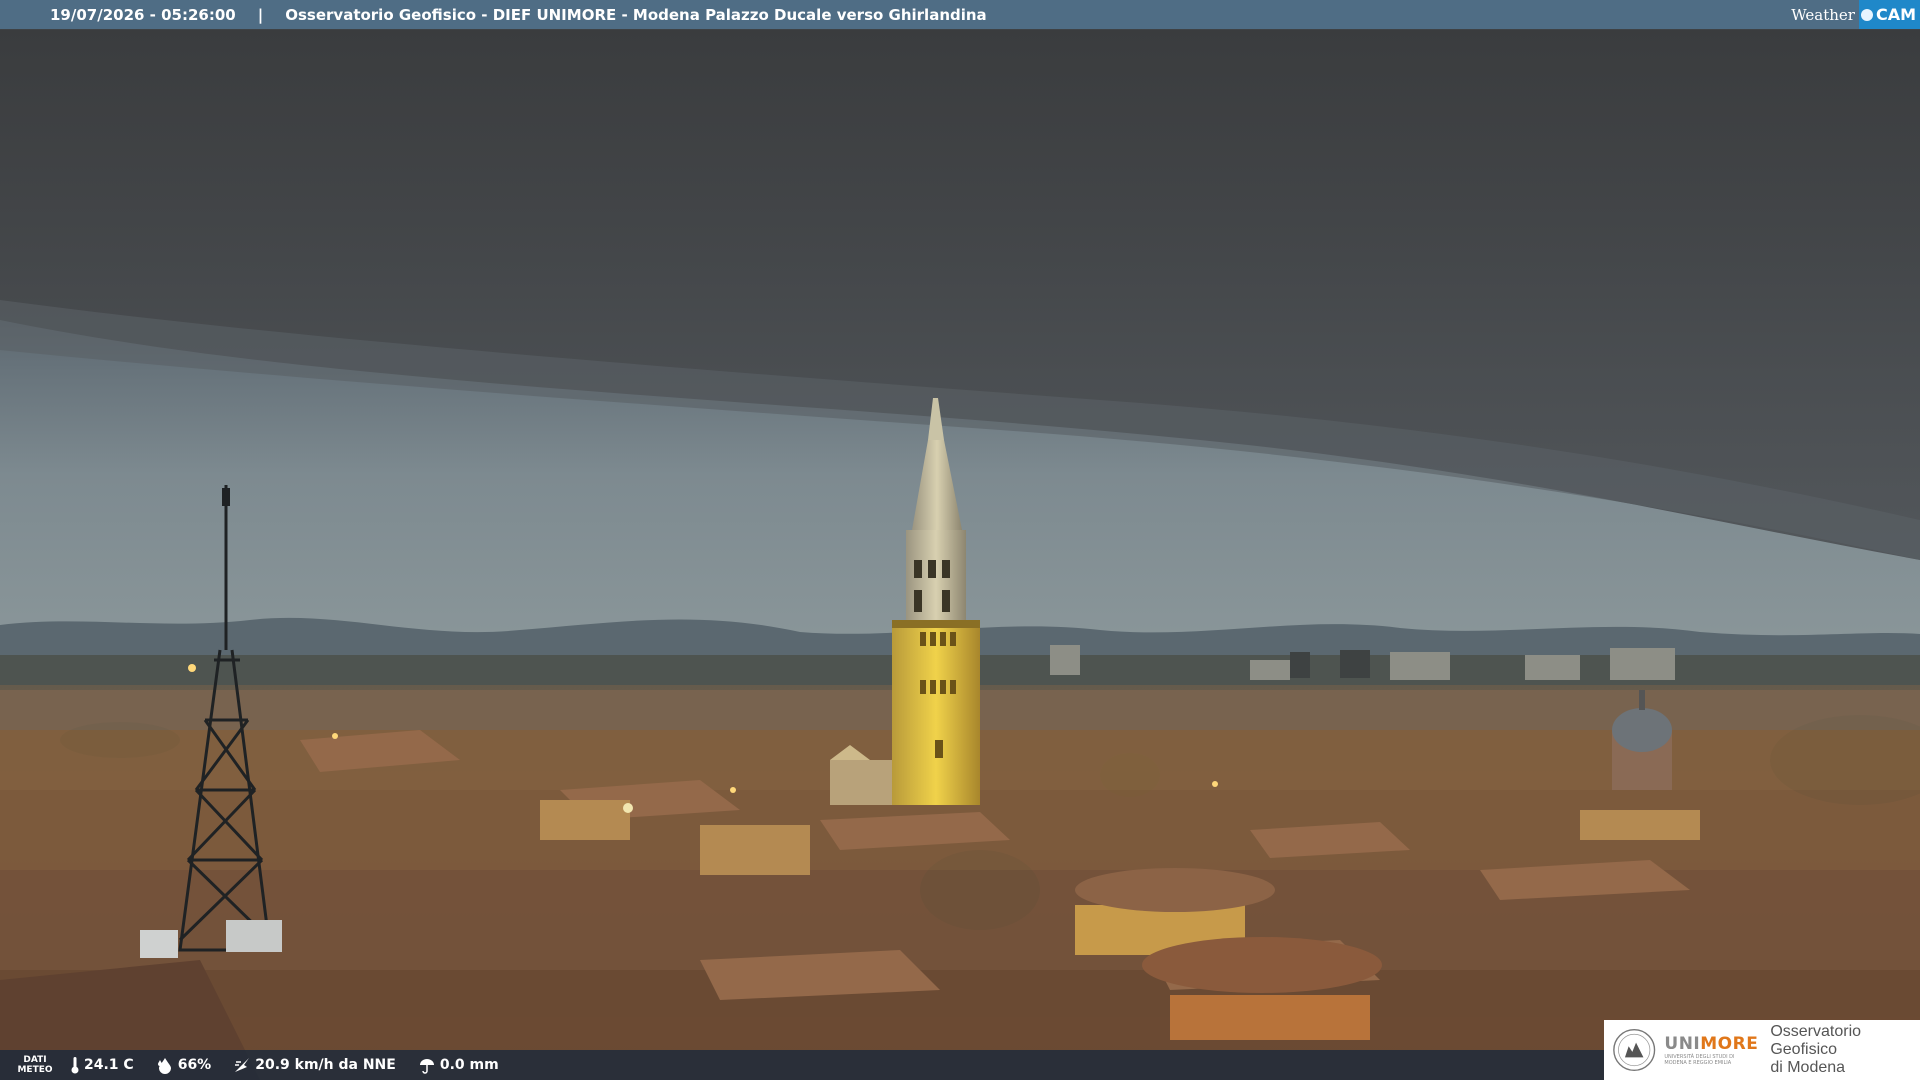 This screenshot has height=1080, width=1920. What do you see at coordinates (1866, 14) in the screenshot?
I see `brand-dot-icon` at bounding box center [1866, 14].